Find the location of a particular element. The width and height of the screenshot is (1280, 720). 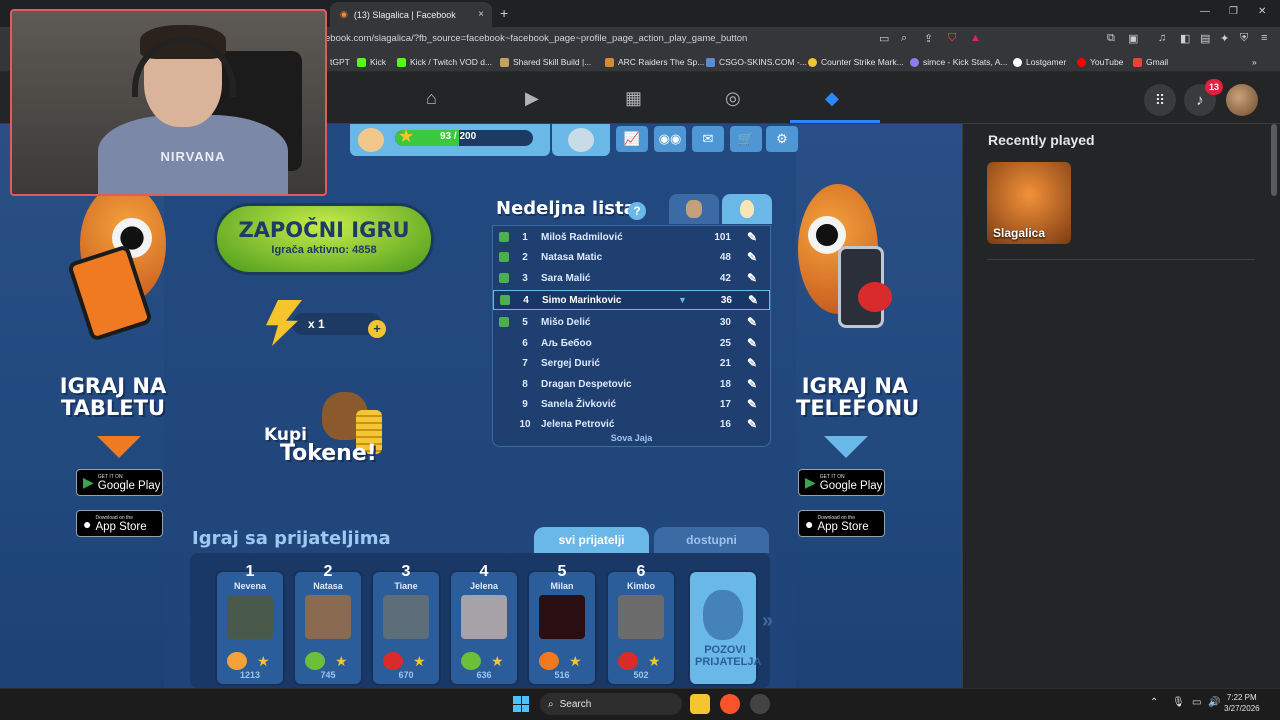

gaming-icon: ◆ is located at coordinates (832, 98).